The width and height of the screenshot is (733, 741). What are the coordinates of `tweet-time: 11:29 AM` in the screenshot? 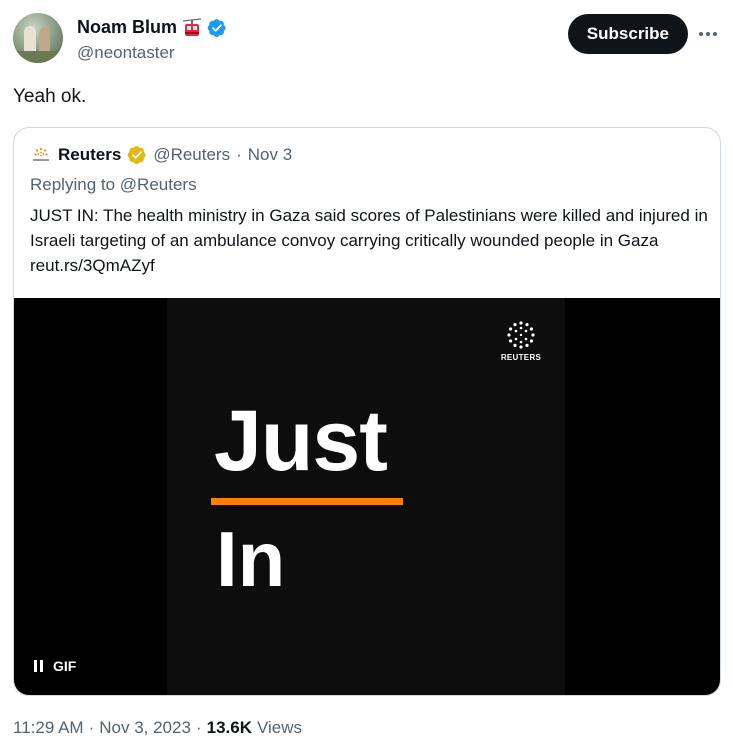 It's located at (48, 728).